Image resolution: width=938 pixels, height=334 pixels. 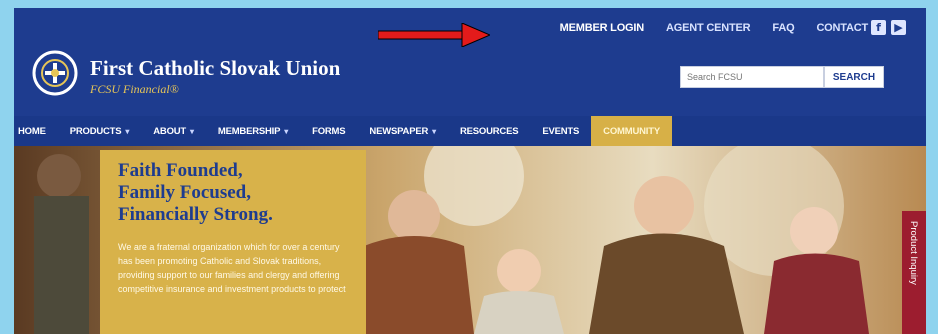 What do you see at coordinates (708, 28) in the screenshot?
I see `agent-center-link: AGENT CENTER` at bounding box center [708, 28].